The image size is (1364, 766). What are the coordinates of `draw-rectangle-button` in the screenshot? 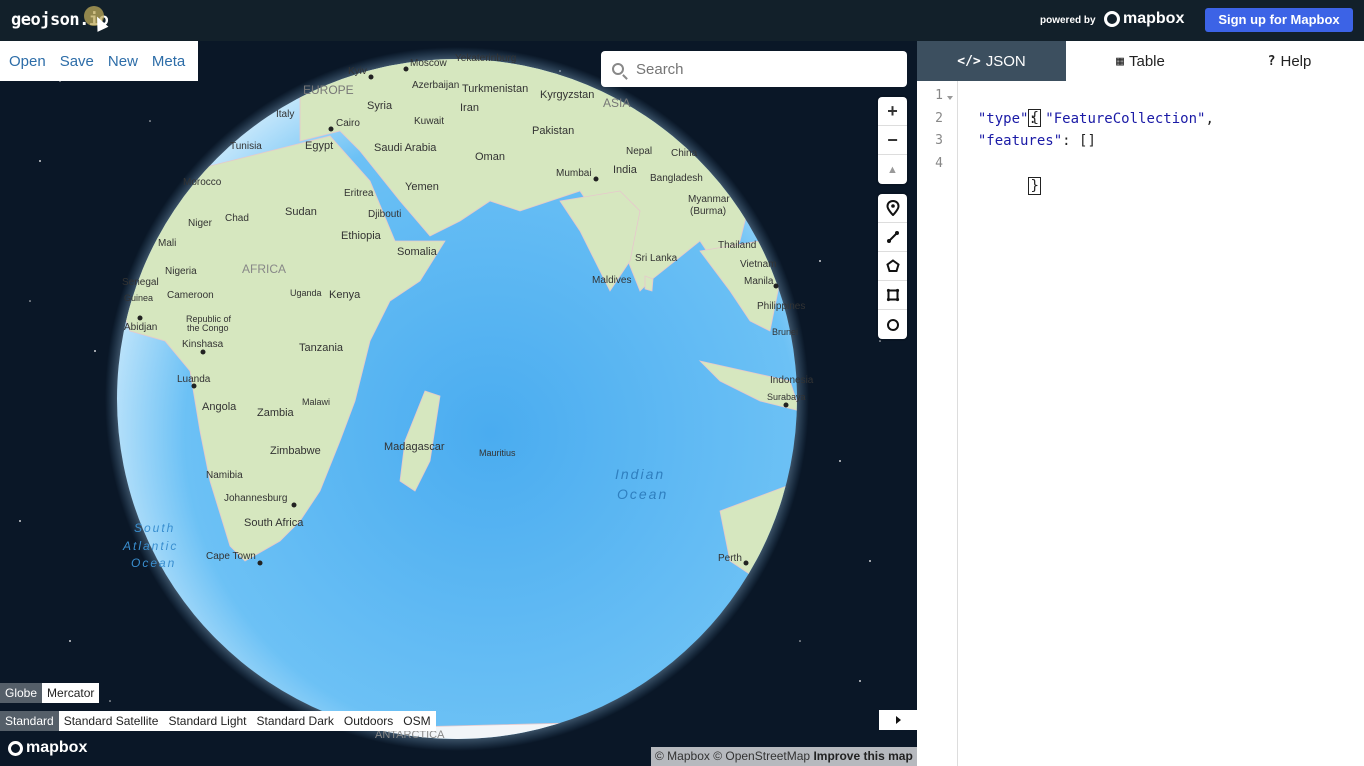 It's located at (892, 295).